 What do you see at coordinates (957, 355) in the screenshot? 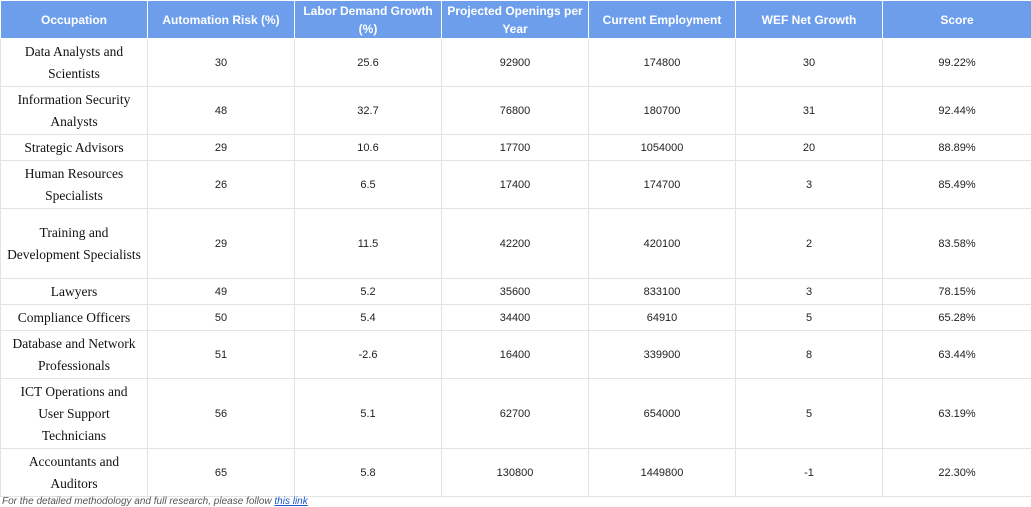
I see `cell-score: 63.44%` at bounding box center [957, 355].